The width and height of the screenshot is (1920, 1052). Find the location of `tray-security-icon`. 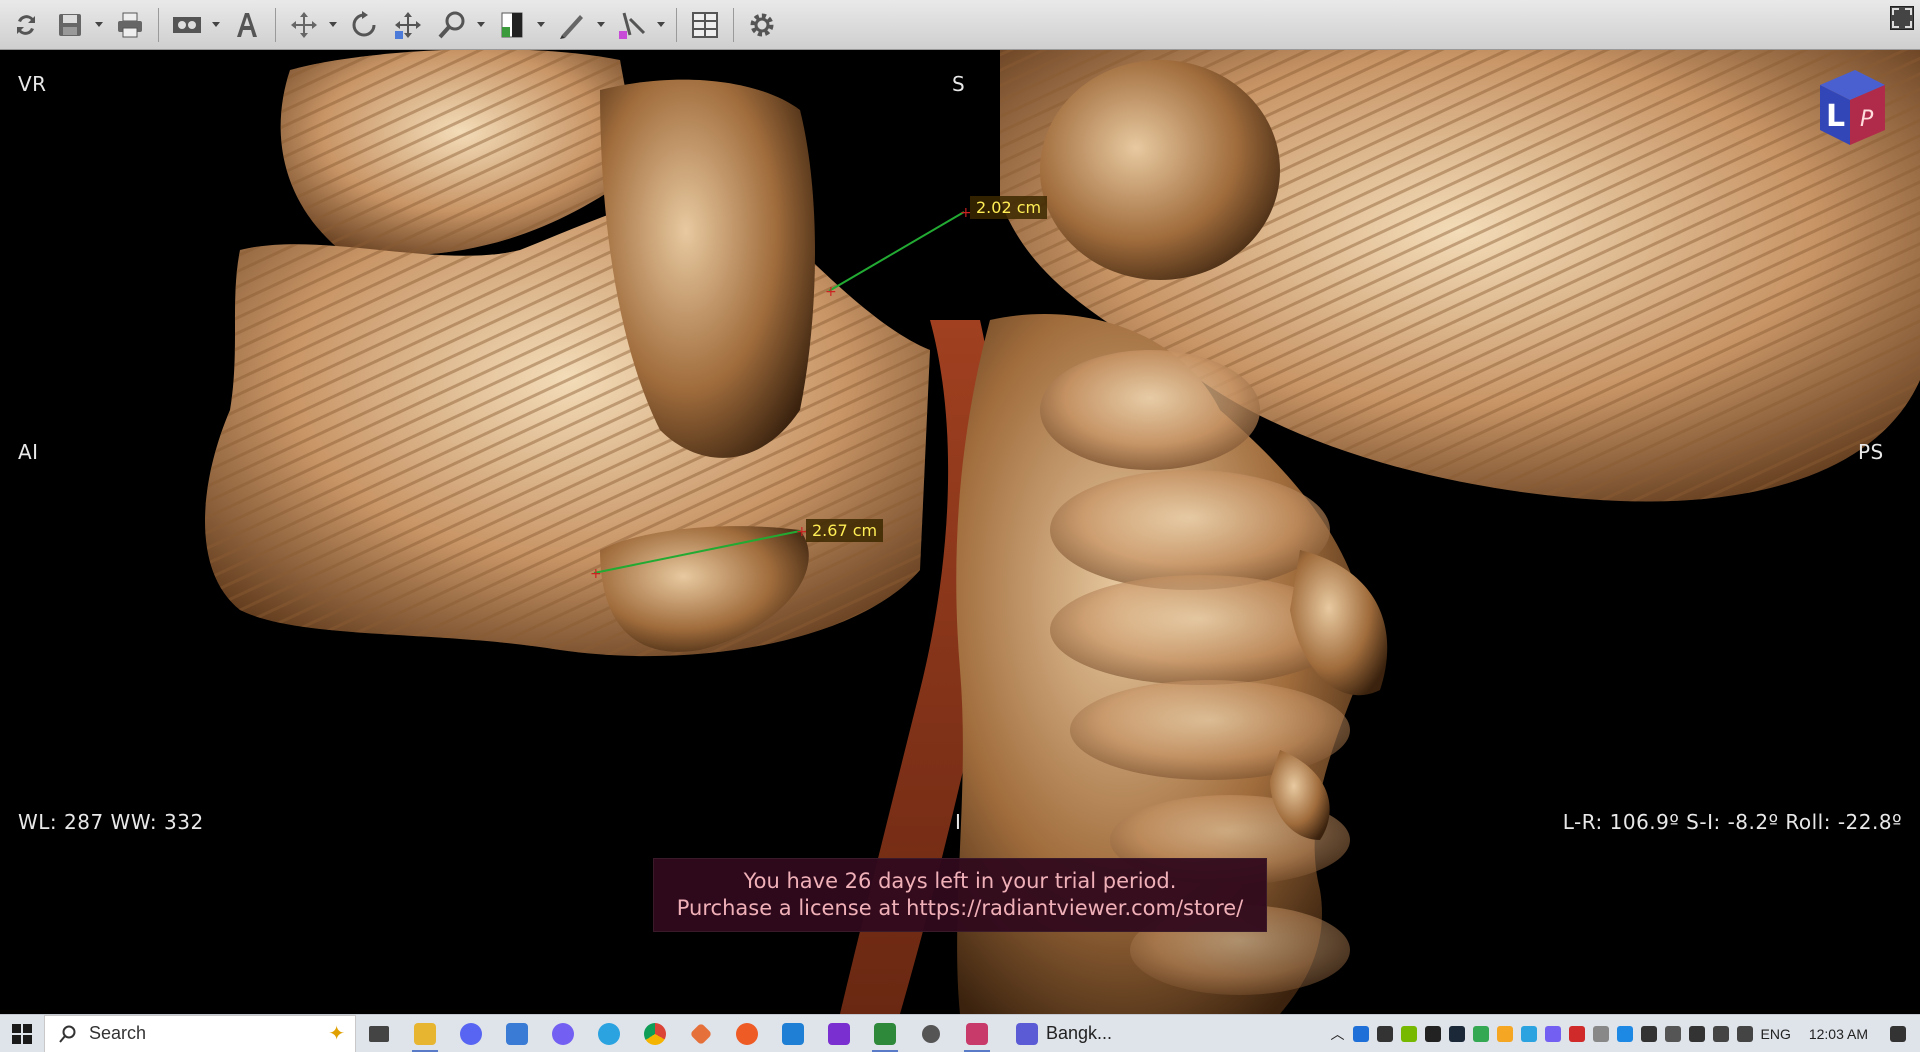

tray-security-icon is located at coordinates (1648, 1033).